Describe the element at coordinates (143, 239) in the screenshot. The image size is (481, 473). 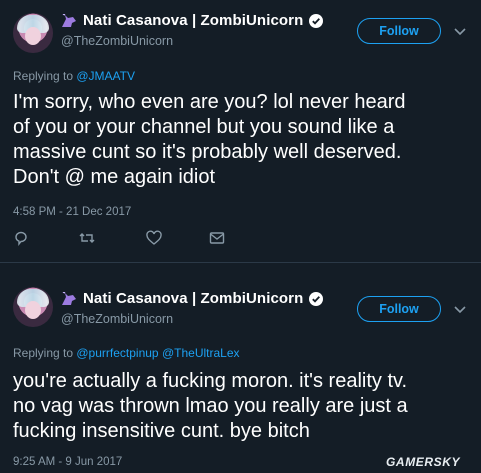
I see `tweet-actions` at that location.